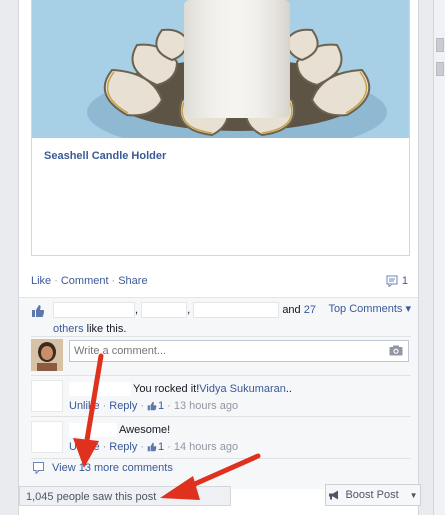 The image size is (445, 515). I want to click on comment-meta: Unlike · Reply · 1 · 13 hours ago, so click(153, 406).